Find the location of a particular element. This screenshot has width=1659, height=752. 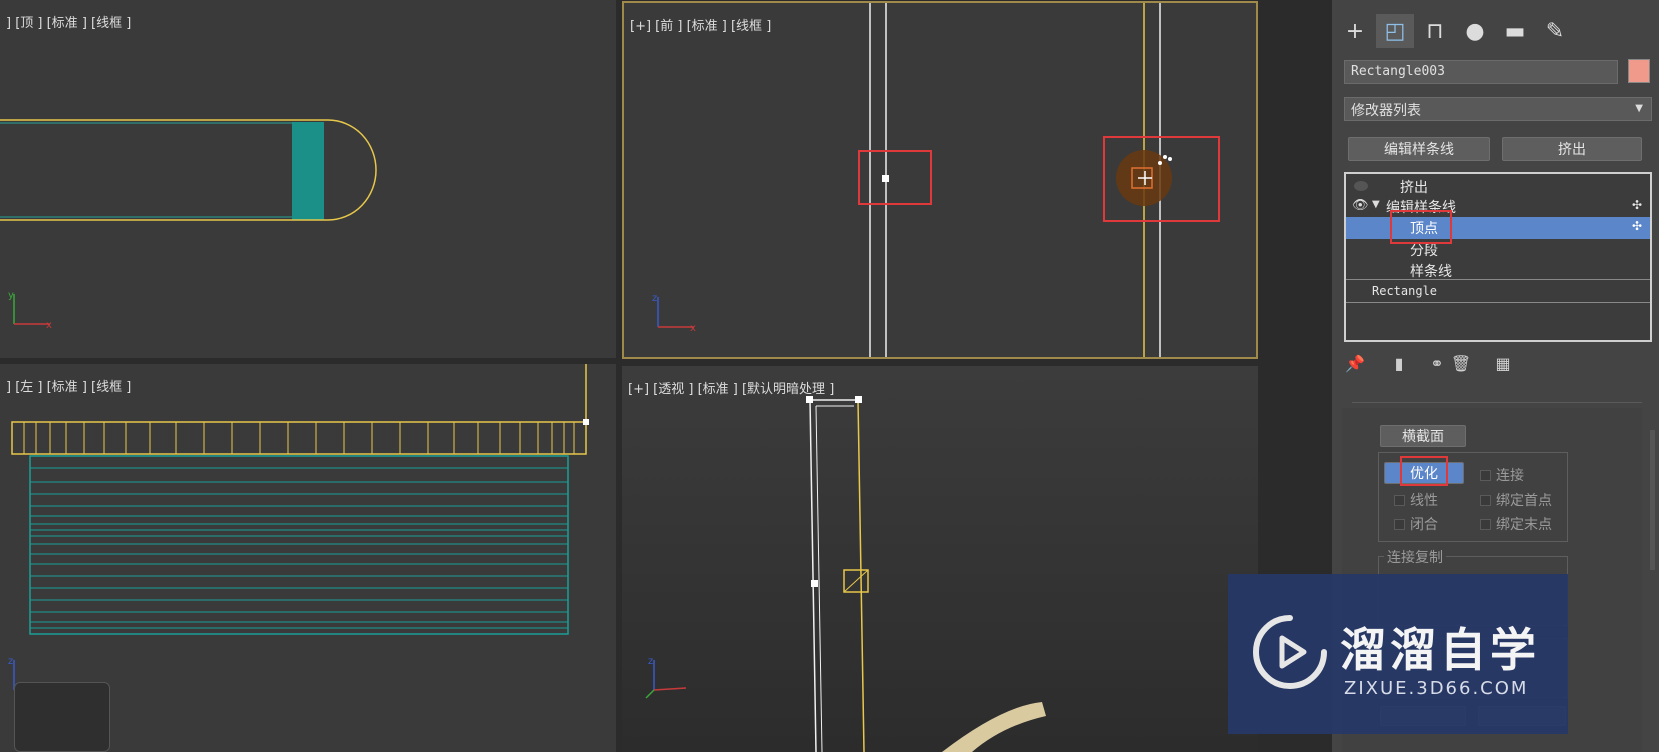

axis-gizmo-front: z x is located at coordinates (674, 313).